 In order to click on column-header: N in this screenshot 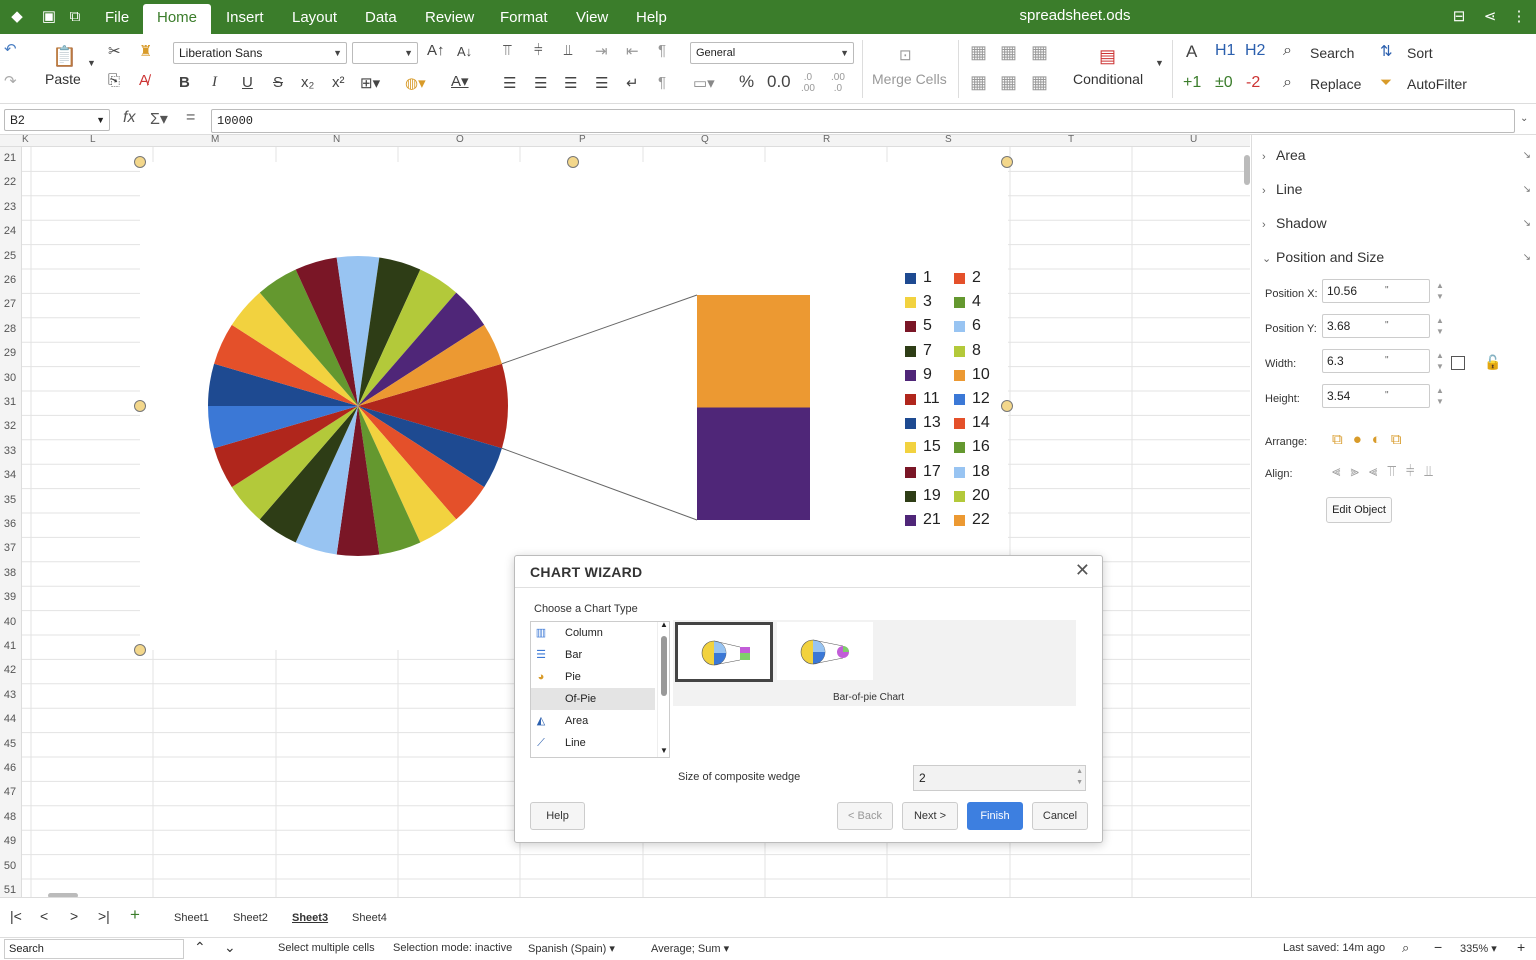, I will do `click(336, 140)`.